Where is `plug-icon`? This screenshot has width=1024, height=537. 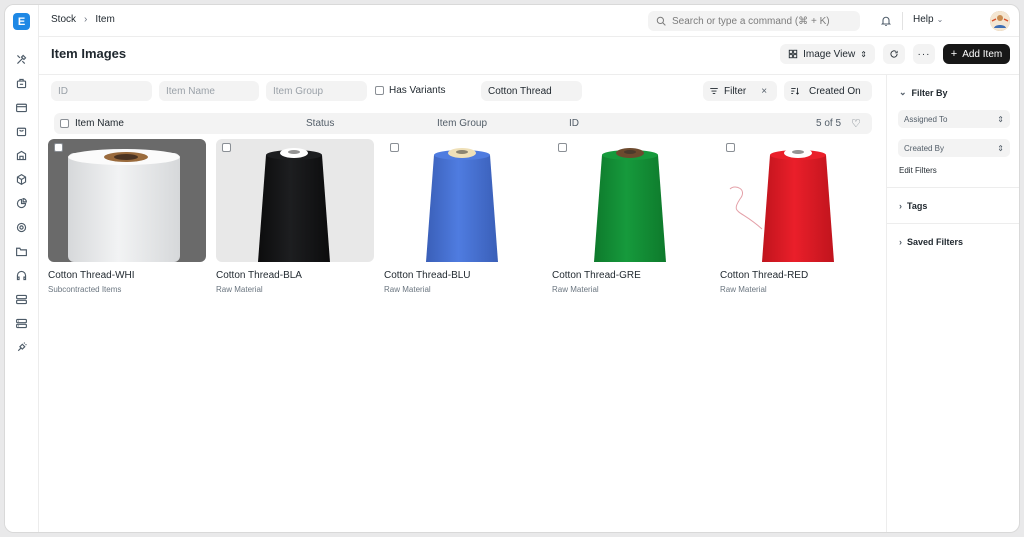
plug-icon is located at coordinates (21, 347).